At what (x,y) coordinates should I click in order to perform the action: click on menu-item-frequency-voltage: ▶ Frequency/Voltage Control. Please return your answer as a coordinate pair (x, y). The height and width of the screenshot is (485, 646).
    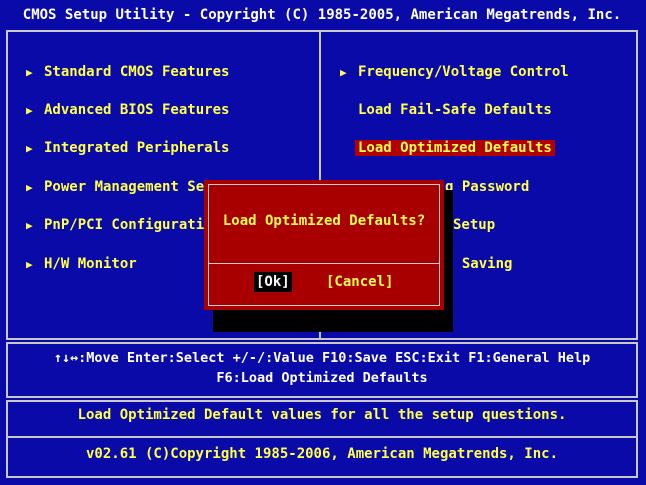
    Looking at the image, I should click on (454, 72).